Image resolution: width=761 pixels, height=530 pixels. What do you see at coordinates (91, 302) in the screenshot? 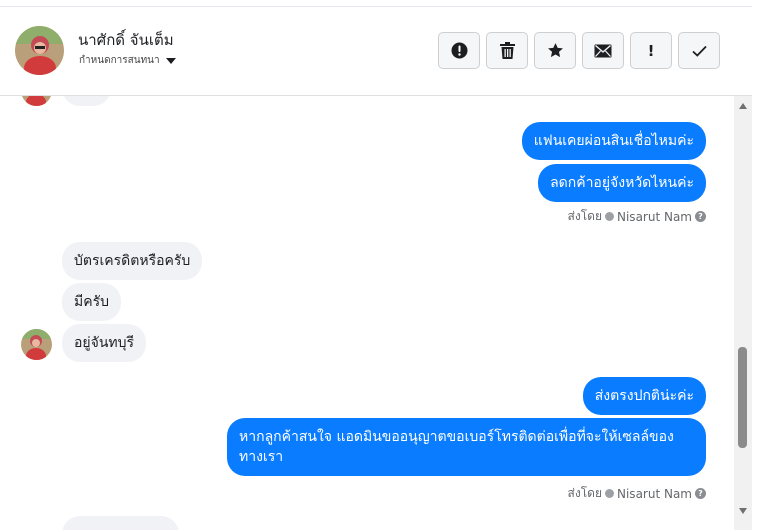
I see `message-bubble-incoming: มีครับ` at bounding box center [91, 302].